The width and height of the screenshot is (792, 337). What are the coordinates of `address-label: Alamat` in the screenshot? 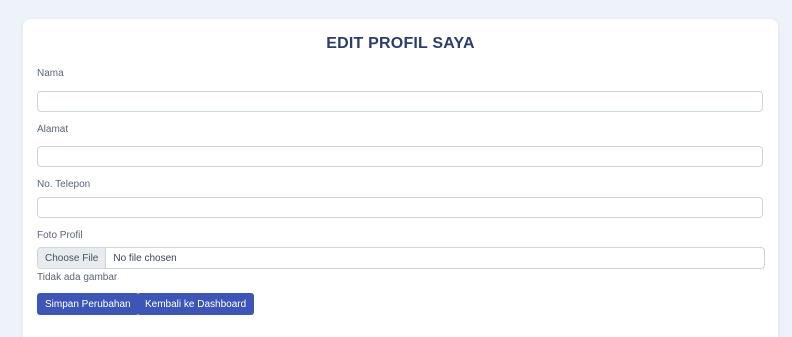 It's located at (53, 129).